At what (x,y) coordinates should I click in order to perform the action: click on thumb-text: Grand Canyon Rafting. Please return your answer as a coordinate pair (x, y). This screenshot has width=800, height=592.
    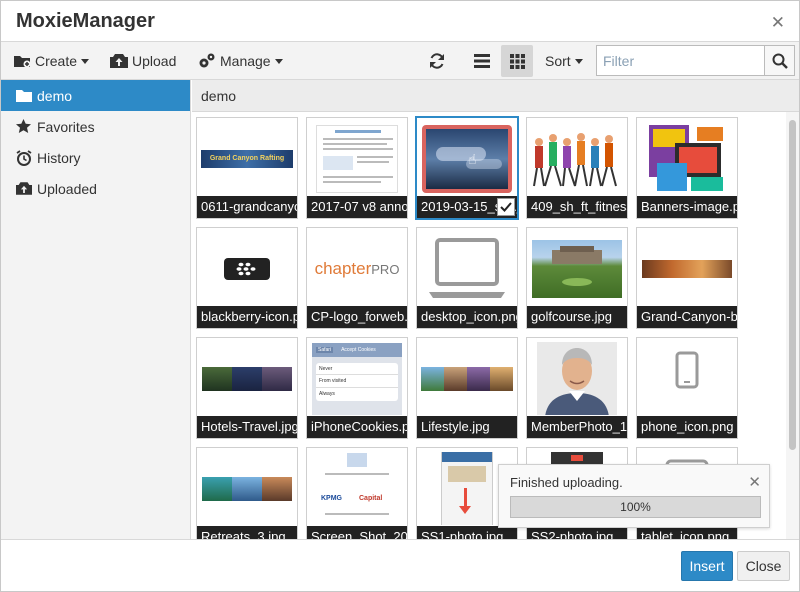
    Looking at the image, I should click on (247, 158).